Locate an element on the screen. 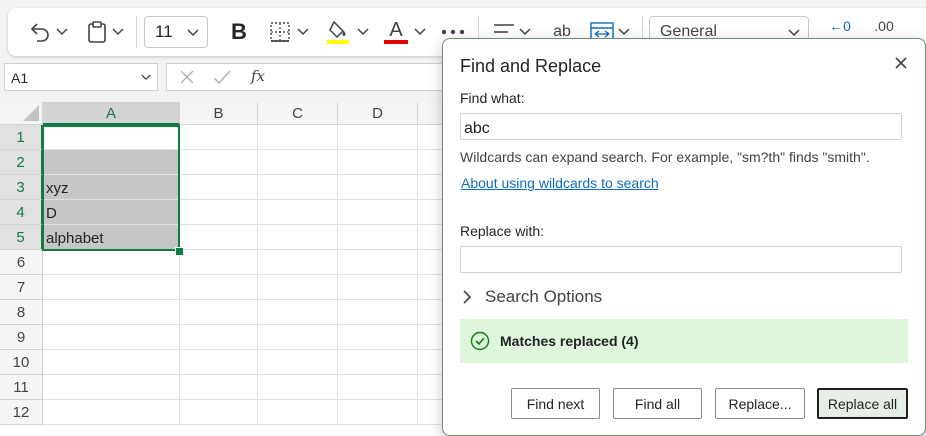  cell-d1 is located at coordinates (378, 137).